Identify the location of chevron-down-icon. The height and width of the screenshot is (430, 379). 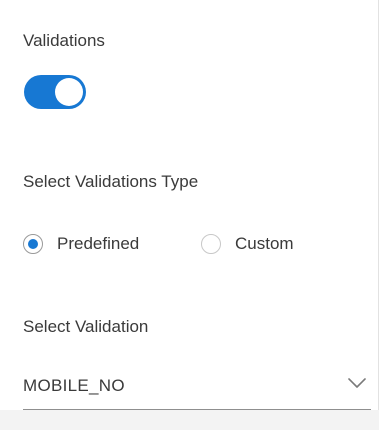
(357, 383).